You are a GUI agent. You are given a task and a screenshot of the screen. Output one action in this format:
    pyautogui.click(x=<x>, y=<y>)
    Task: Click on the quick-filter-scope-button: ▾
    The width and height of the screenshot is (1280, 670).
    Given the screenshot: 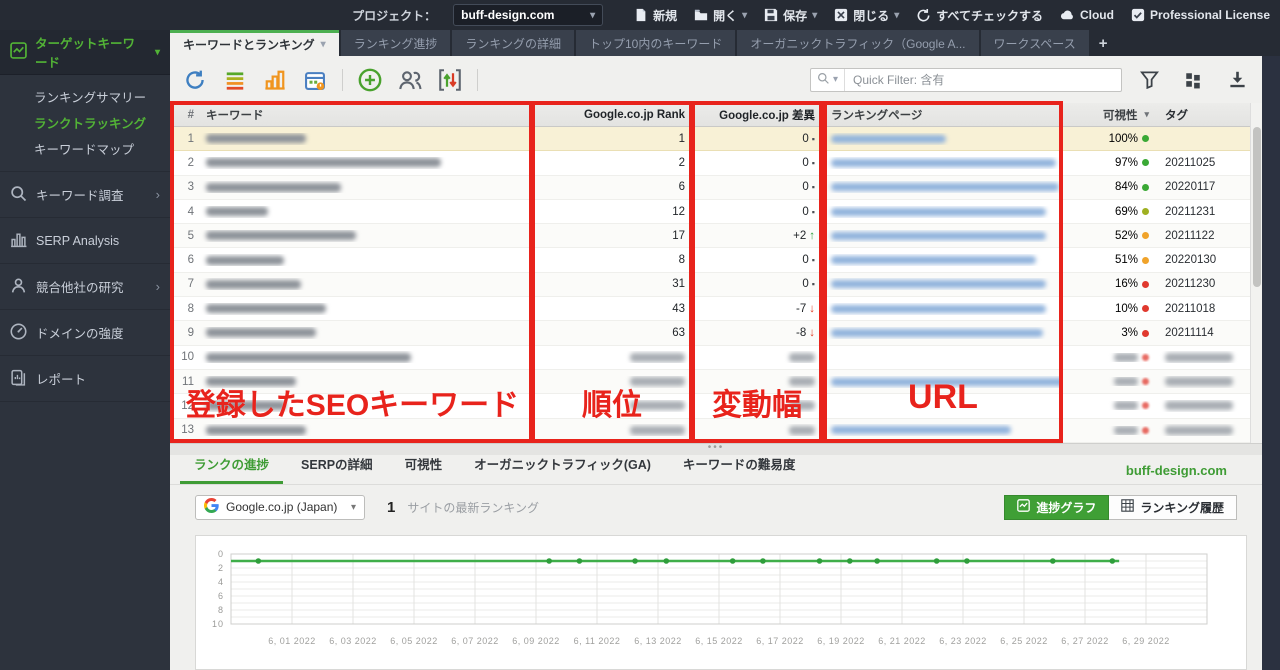 What is the action you would take?
    pyautogui.click(x=828, y=79)
    